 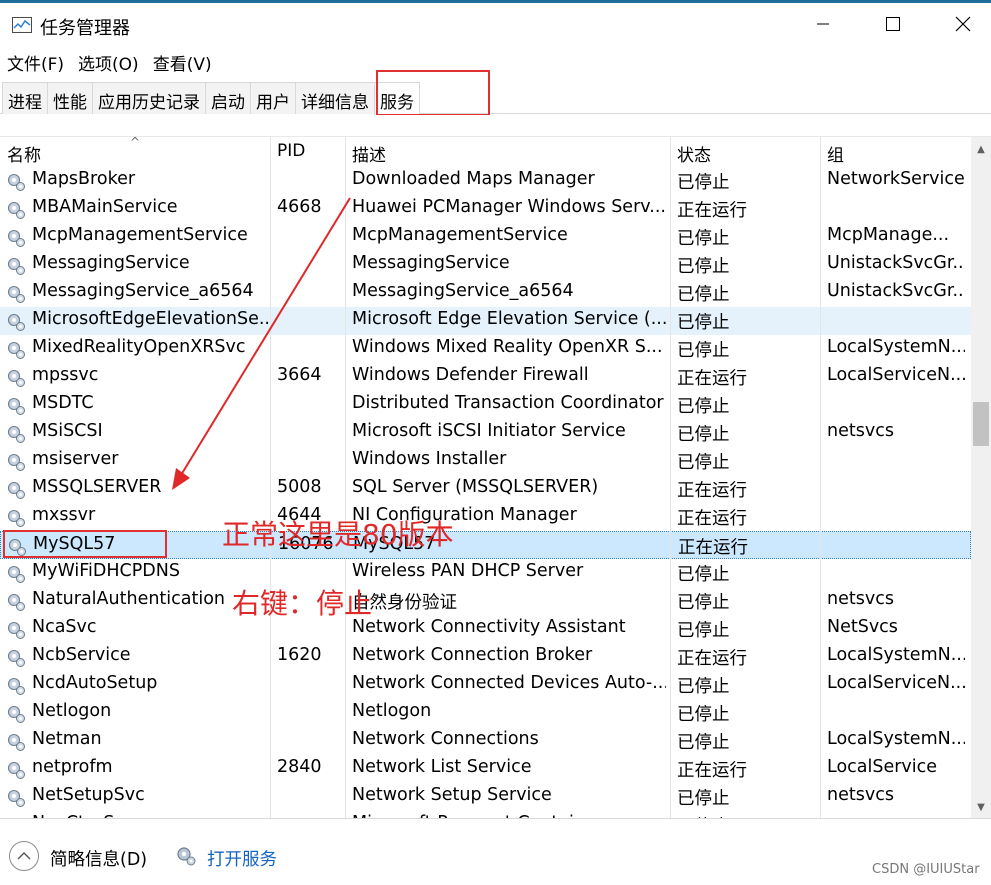 I want to click on fewer-details-label: 简略信息(D), so click(x=98, y=858).